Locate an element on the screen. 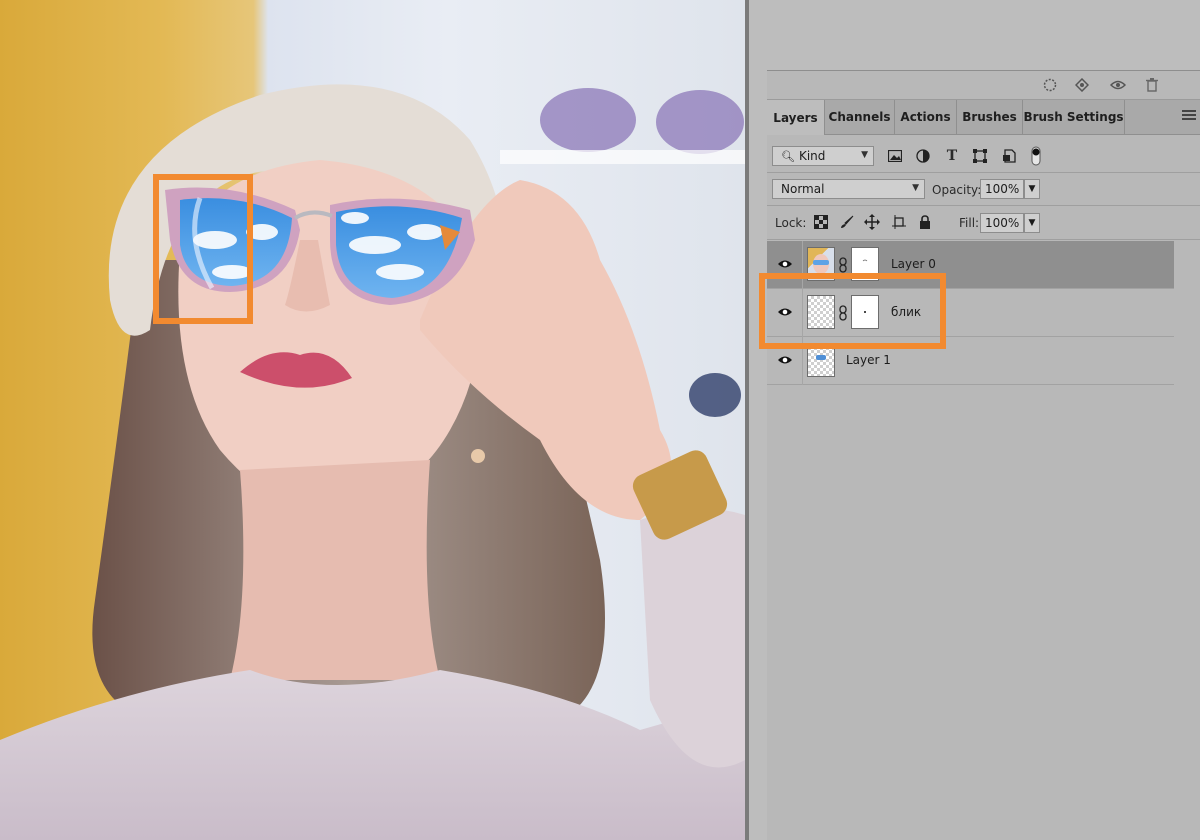 Image resolution: width=1200 pixels, height=840 pixels. opacity-input: 100% is located at coordinates (1002, 189).